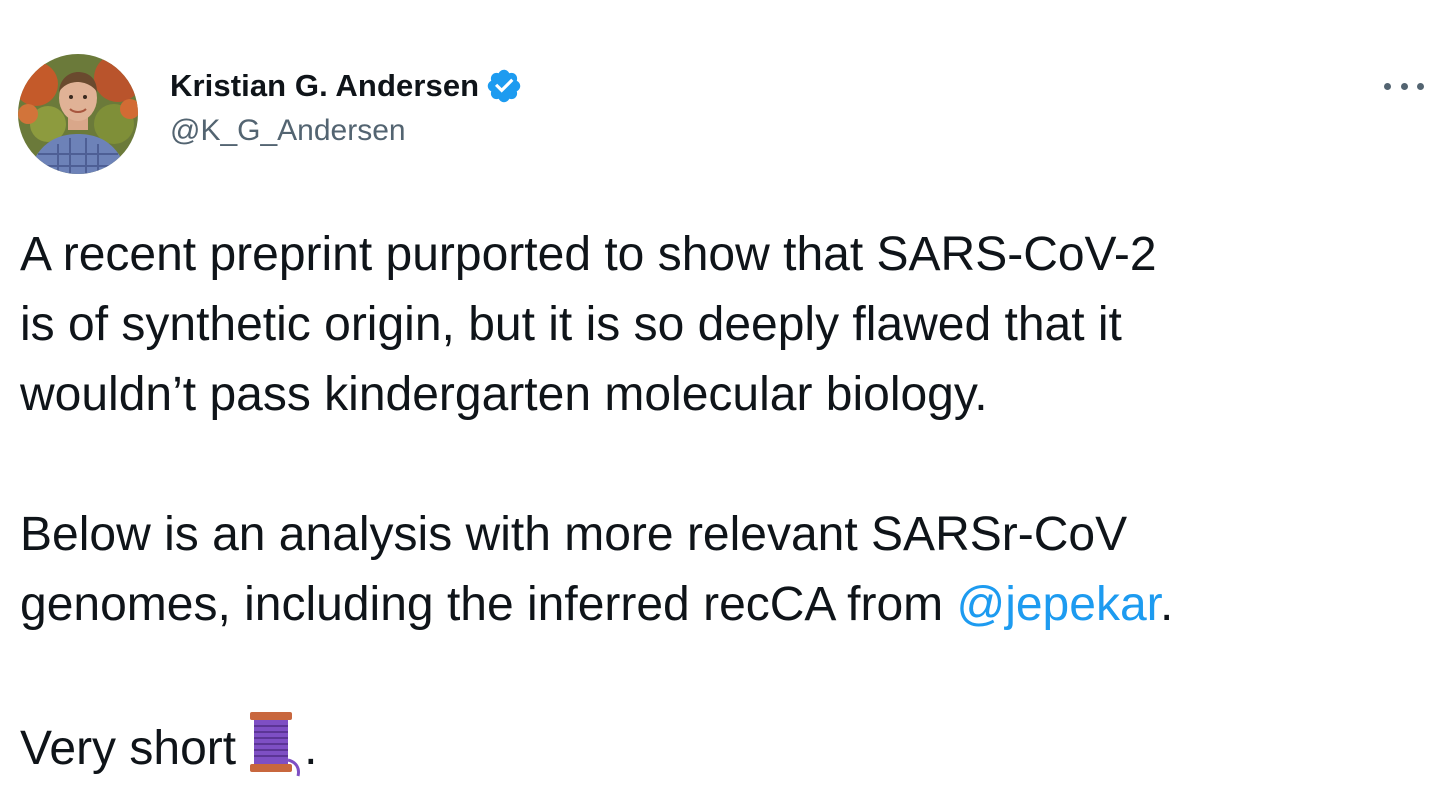  I want to click on author-handle: @K_G_Andersen, so click(346, 131).